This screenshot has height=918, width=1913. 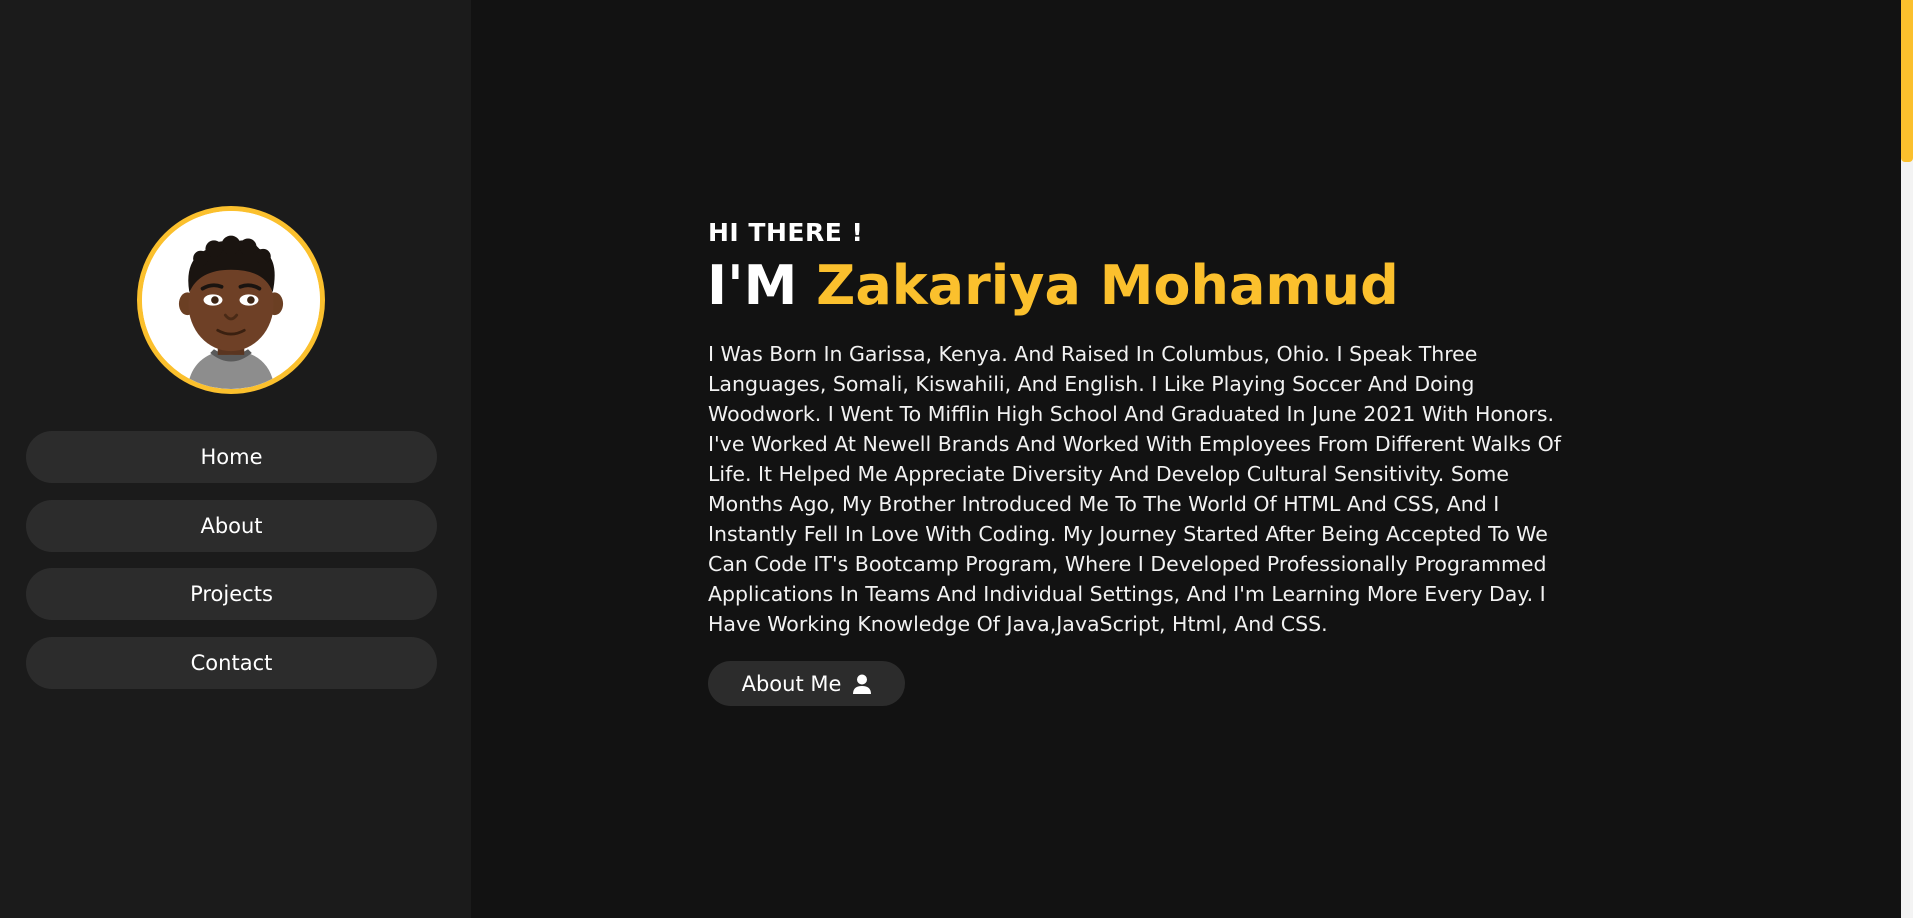 I want to click on sidebar-nav: Home About Projects Contact, so click(x=231, y=568).